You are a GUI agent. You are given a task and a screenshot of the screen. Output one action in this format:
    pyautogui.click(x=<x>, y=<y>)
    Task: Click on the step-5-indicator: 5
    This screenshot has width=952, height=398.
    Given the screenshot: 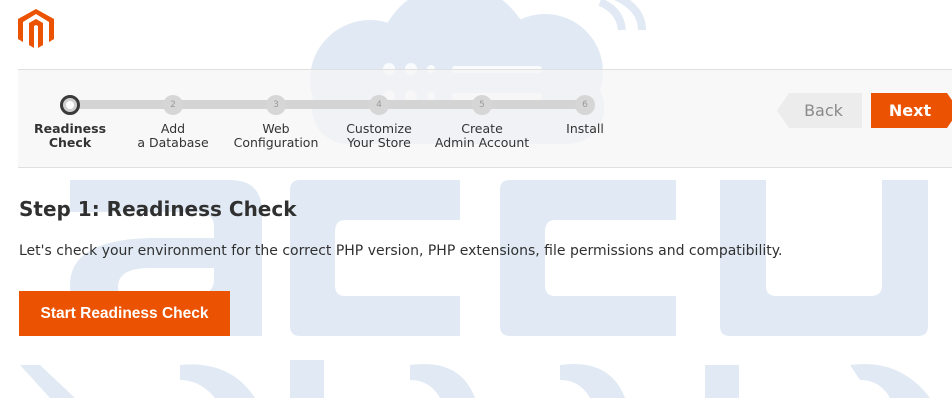 What is the action you would take?
    pyautogui.click(x=482, y=105)
    